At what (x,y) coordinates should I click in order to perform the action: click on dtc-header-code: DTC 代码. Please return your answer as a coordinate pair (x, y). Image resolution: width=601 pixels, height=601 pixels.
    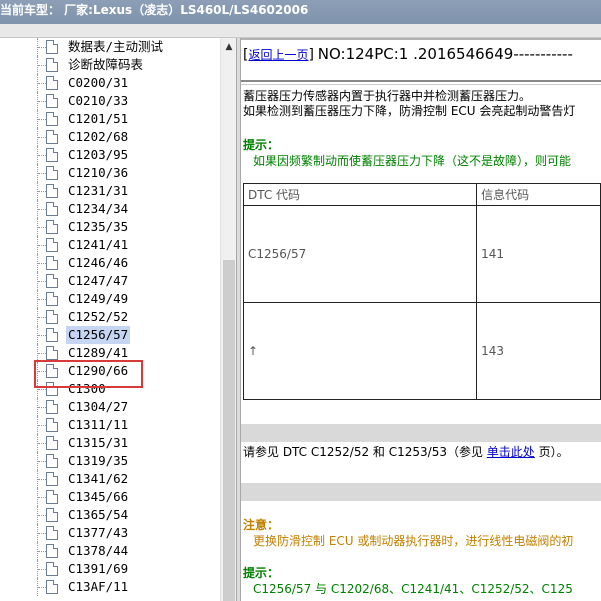
    Looking at the image, I should click on (360, 194).